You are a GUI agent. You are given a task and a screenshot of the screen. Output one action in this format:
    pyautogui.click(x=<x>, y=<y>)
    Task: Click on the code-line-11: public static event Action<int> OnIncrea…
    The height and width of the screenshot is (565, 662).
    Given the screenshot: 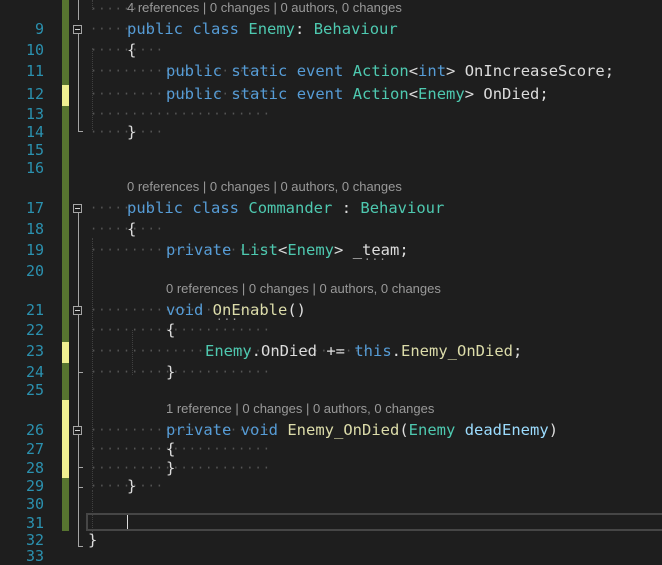 What is the action you would take?
    pyautogui.click(x=390, y=71)
    